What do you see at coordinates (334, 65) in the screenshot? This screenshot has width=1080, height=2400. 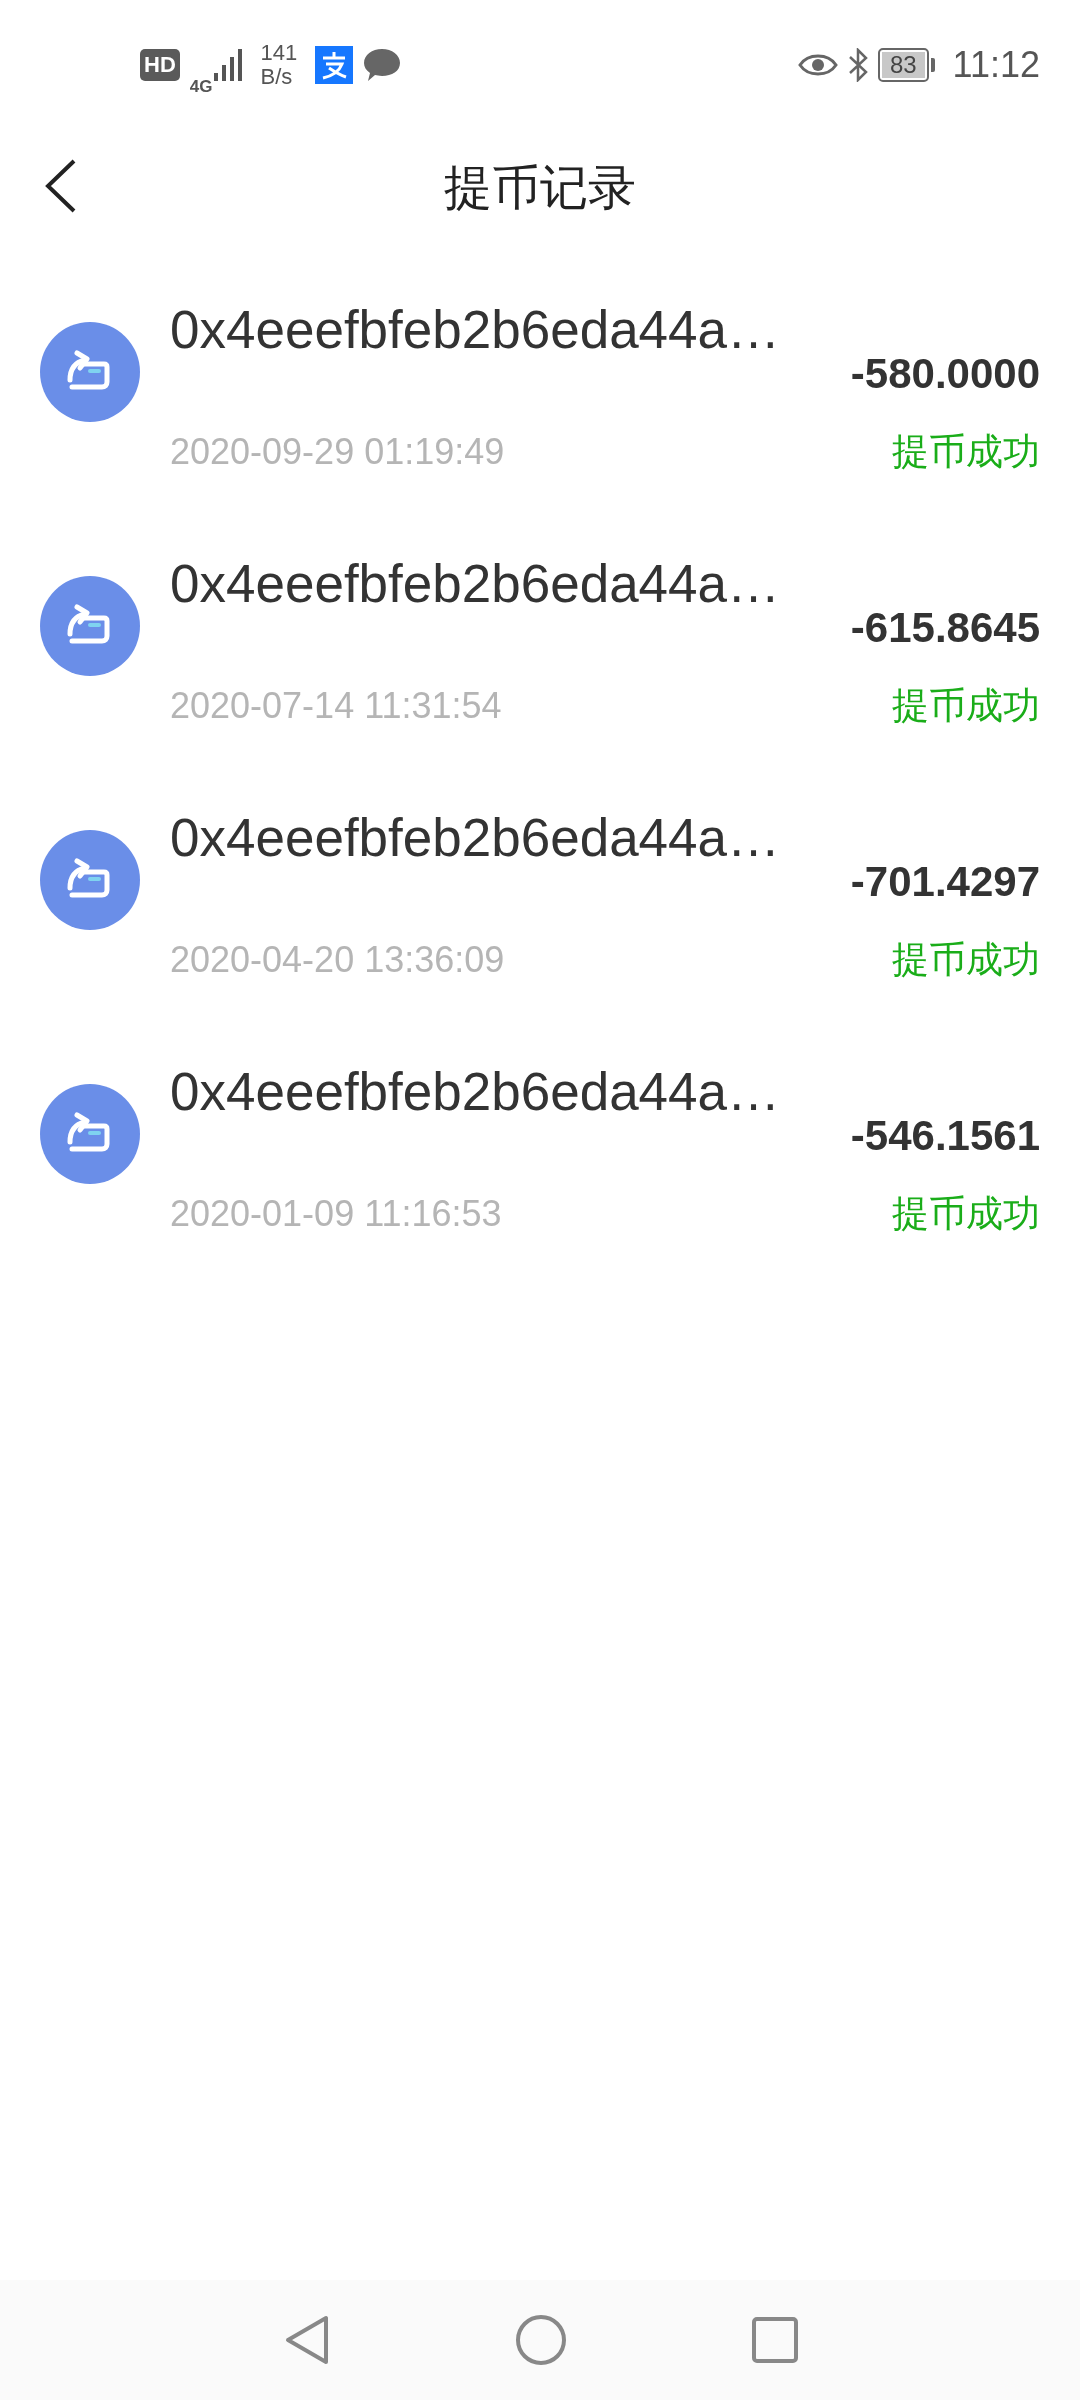 I see `payment-app-icon` at bounding box center [334, 65].